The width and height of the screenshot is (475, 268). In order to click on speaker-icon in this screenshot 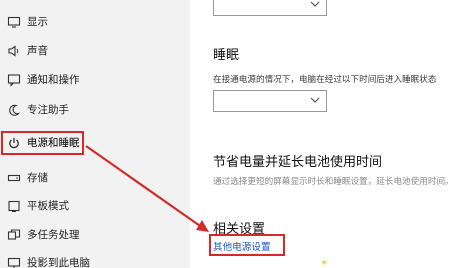, I will do `click(13, 51)`.